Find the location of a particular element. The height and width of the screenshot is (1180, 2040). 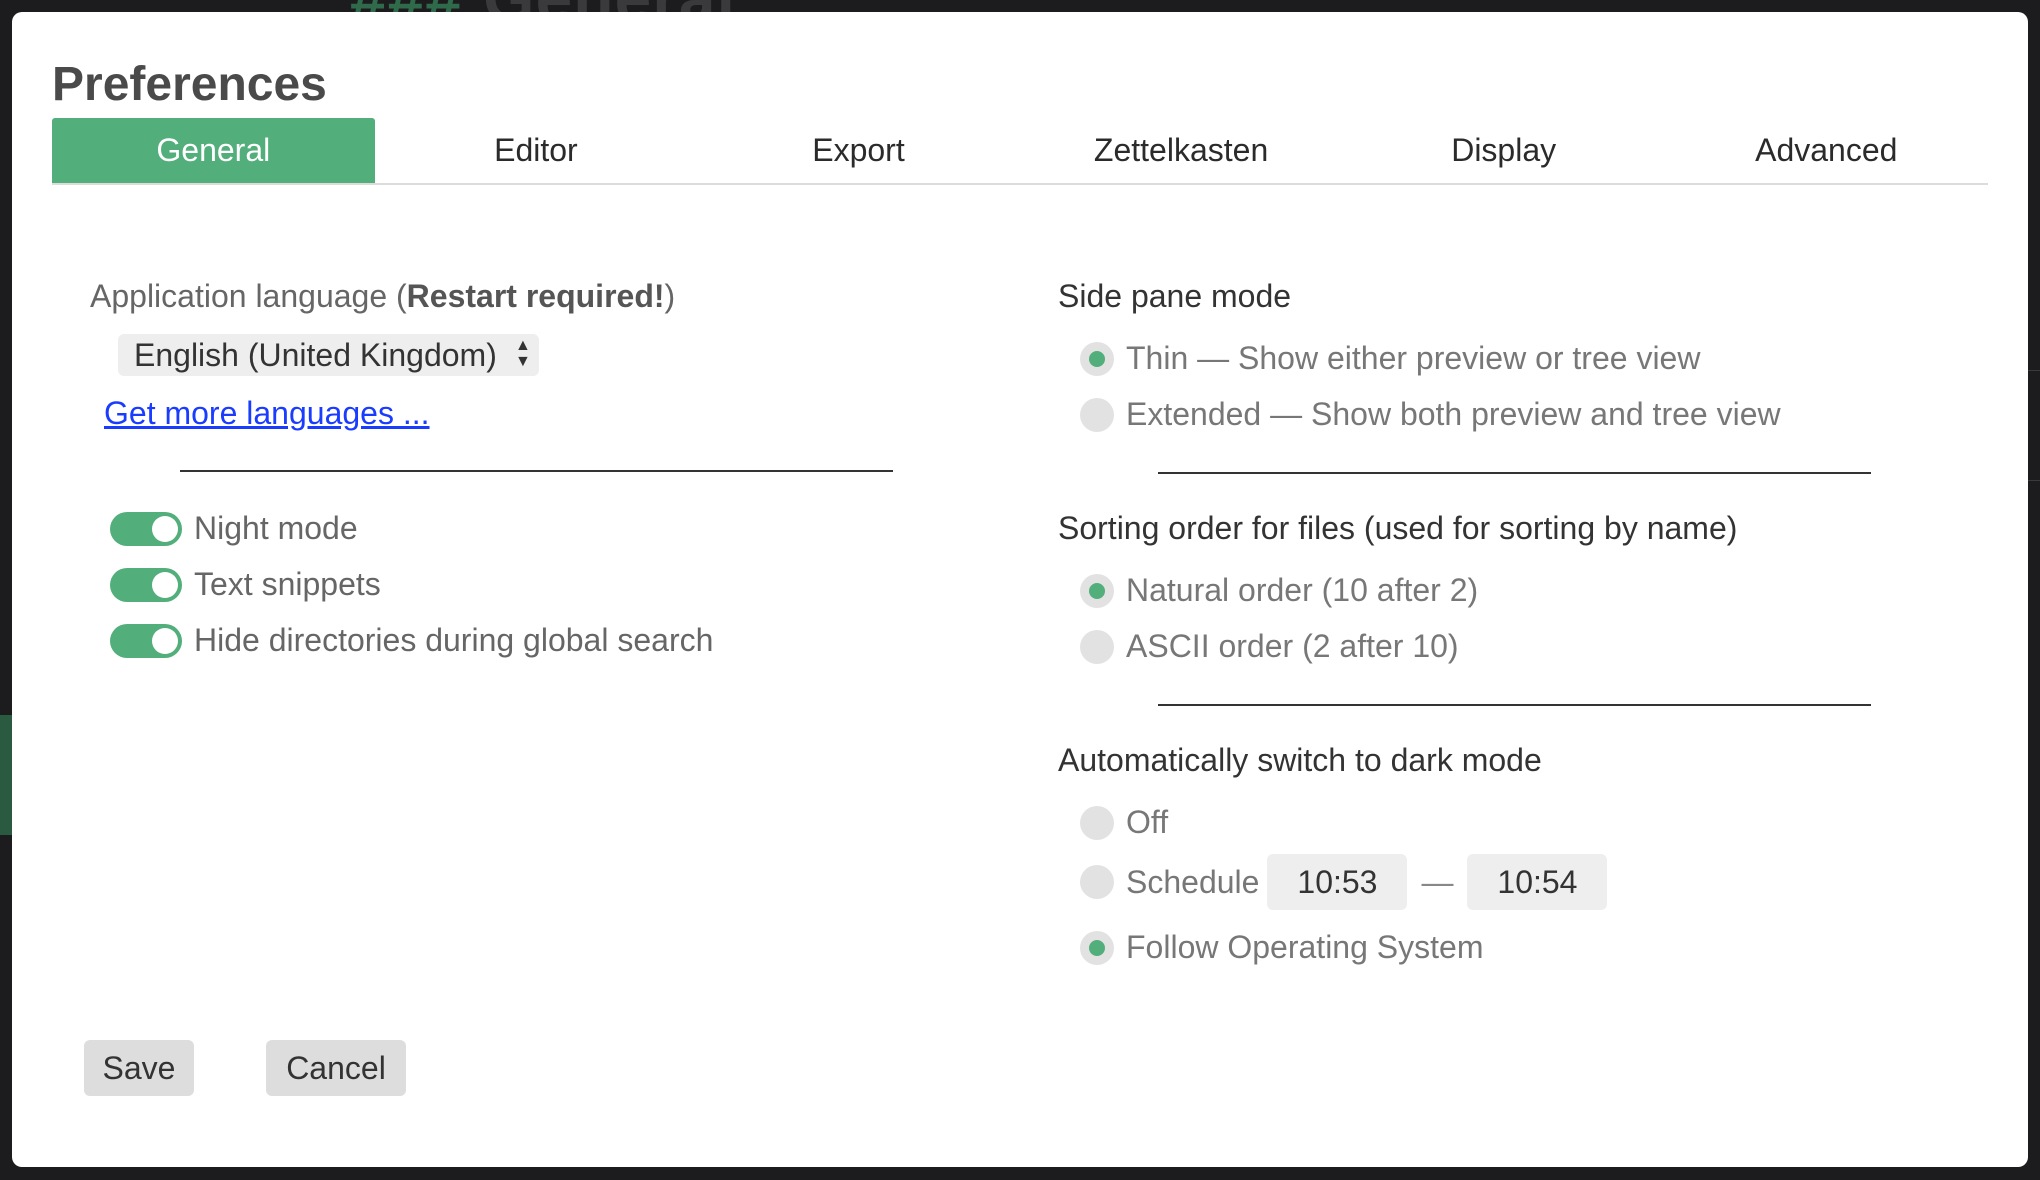

toggle-label: Hide directories during global search is located at coordinates (454, 640).